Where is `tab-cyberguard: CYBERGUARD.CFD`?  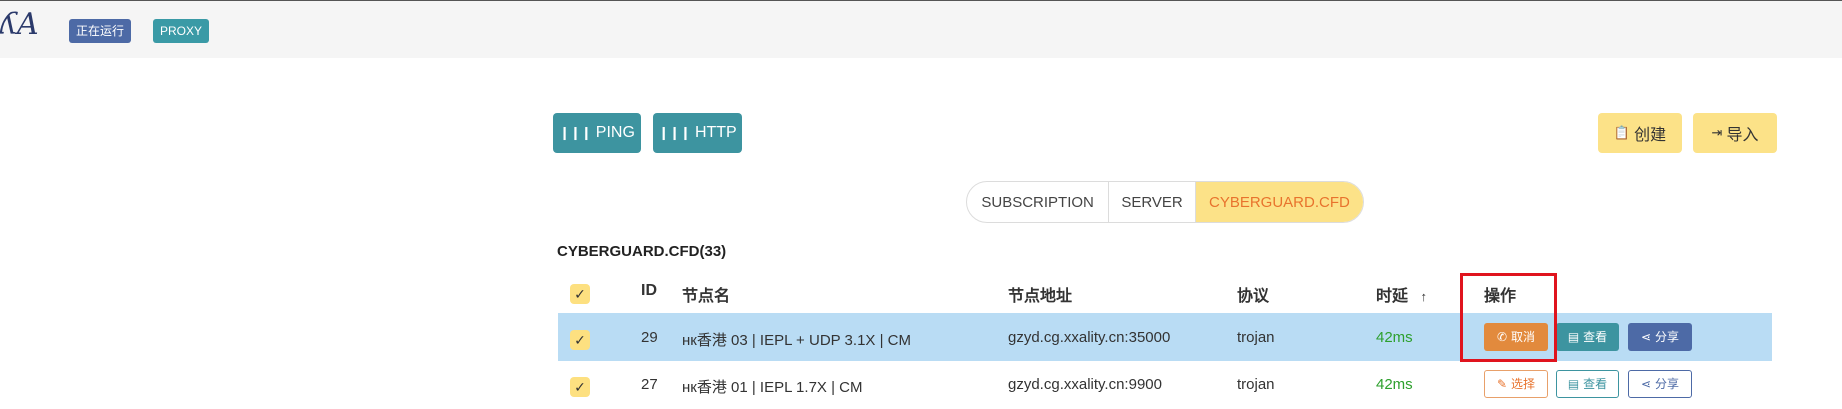 tab-cyberguard: CYBERGUARD.CFD is located at coordinates (1279, 202).